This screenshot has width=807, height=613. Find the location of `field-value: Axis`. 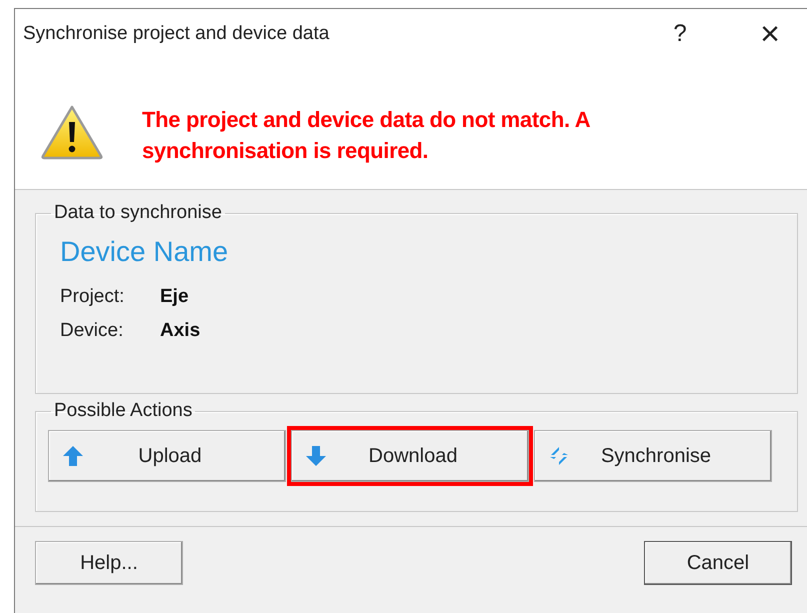

field-value: Axis is located at coordinates (180, 331).